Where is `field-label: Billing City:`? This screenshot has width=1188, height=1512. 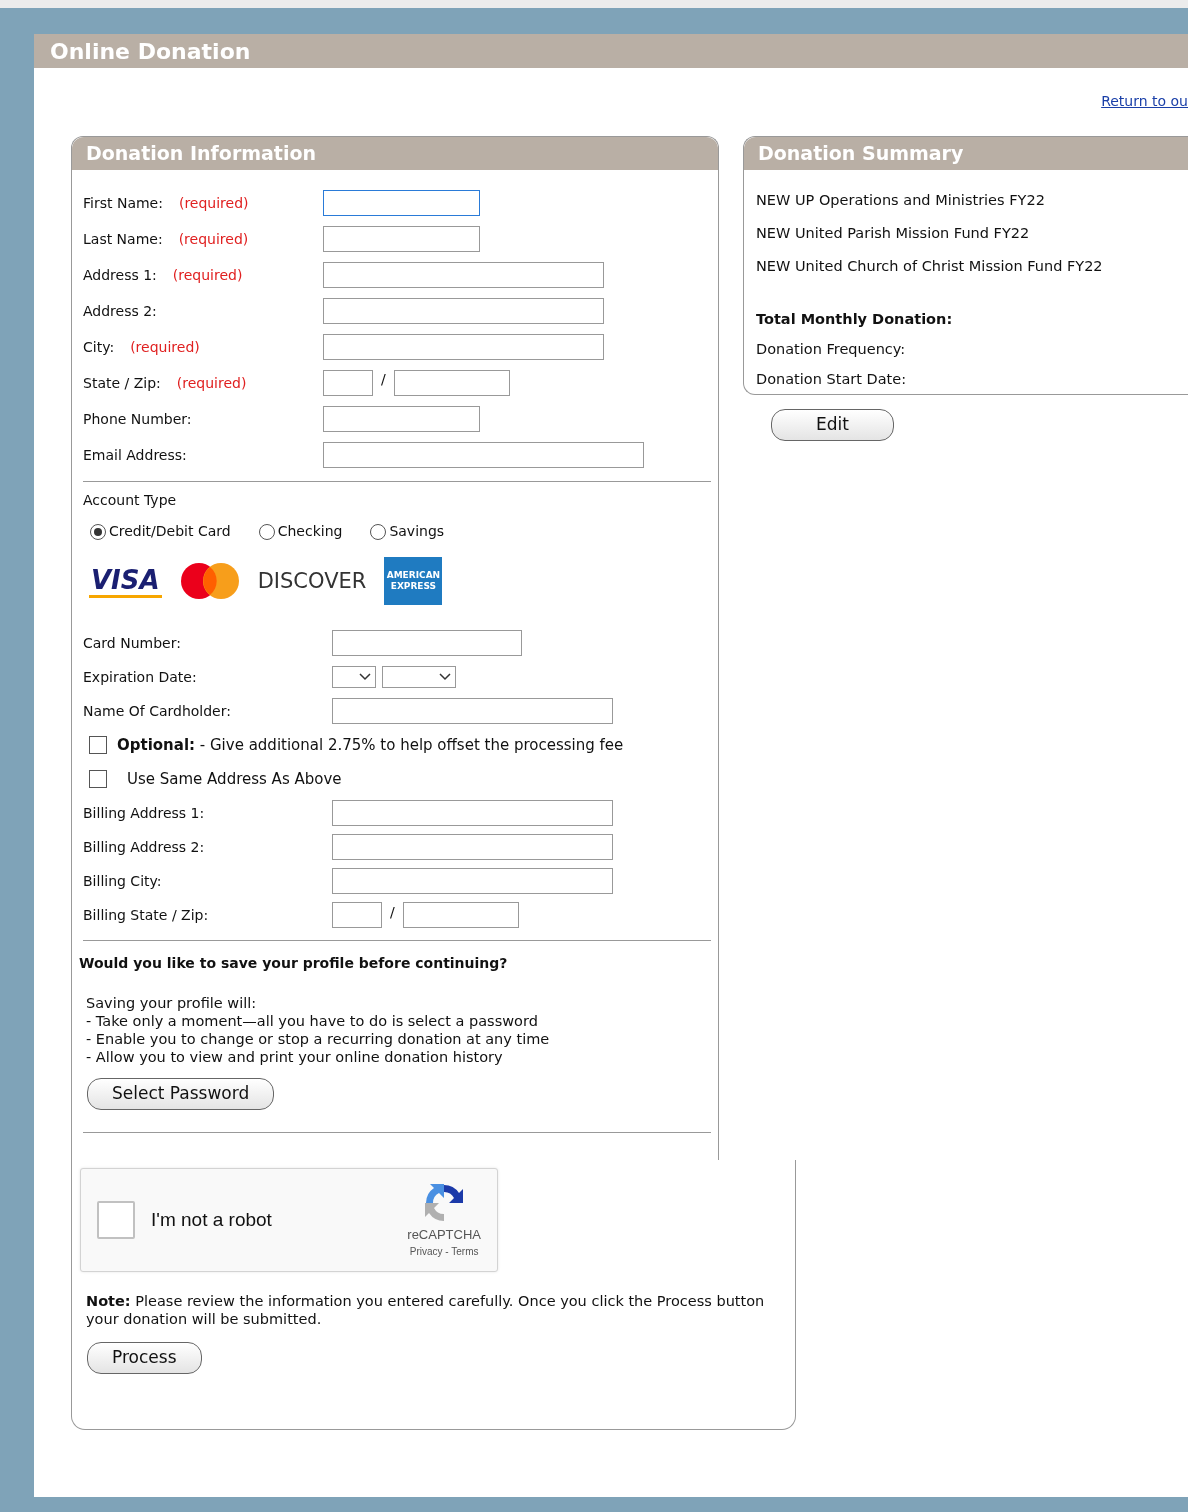
field-label: Billing City: is located at coordinates (122, 880).